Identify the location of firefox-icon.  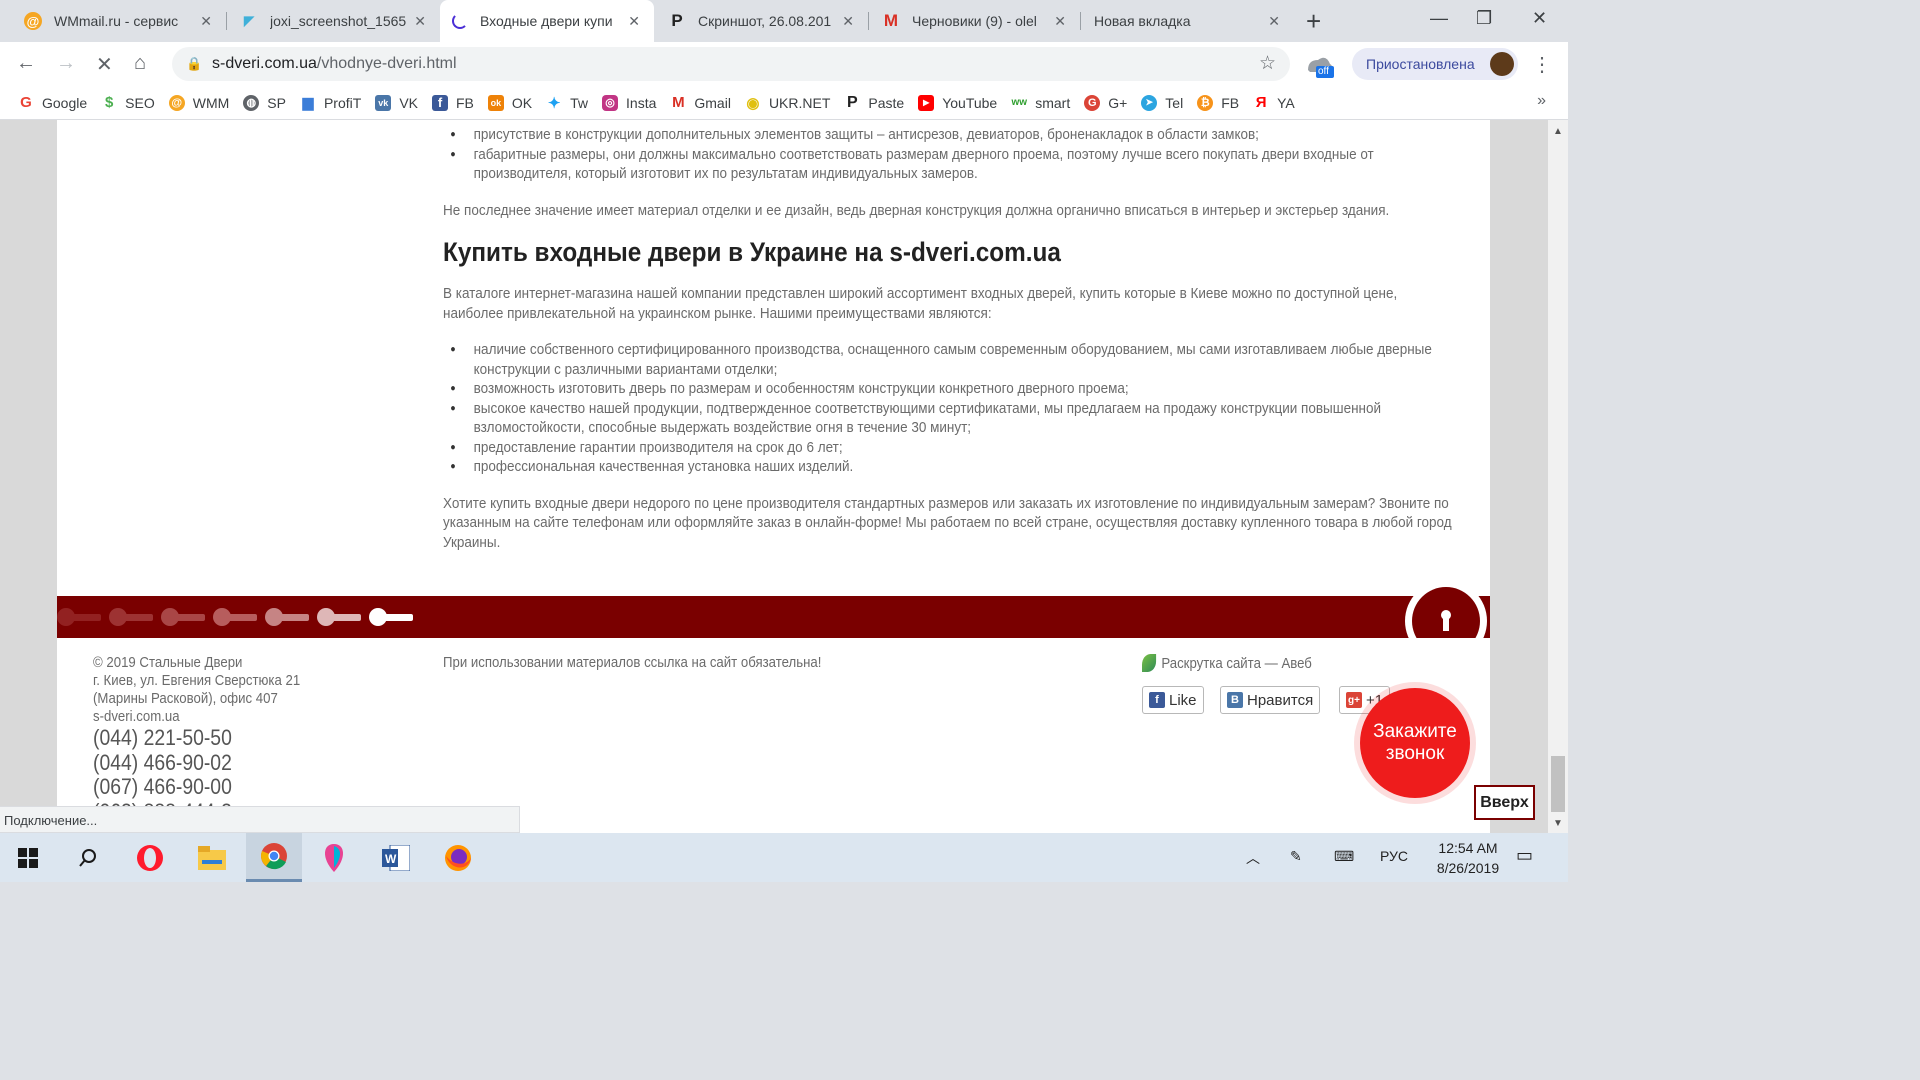
(458, 857).